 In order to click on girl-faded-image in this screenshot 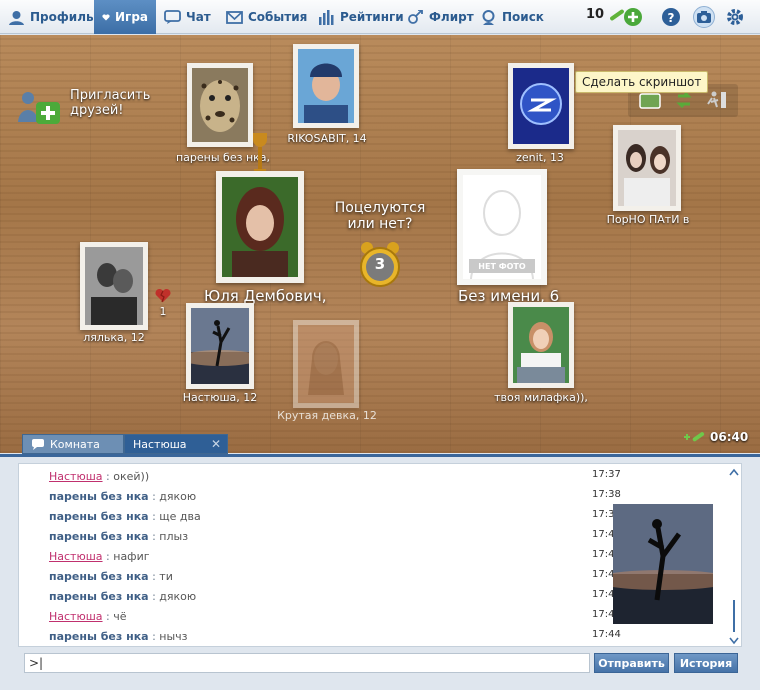, I will do `click(326, 364)`.